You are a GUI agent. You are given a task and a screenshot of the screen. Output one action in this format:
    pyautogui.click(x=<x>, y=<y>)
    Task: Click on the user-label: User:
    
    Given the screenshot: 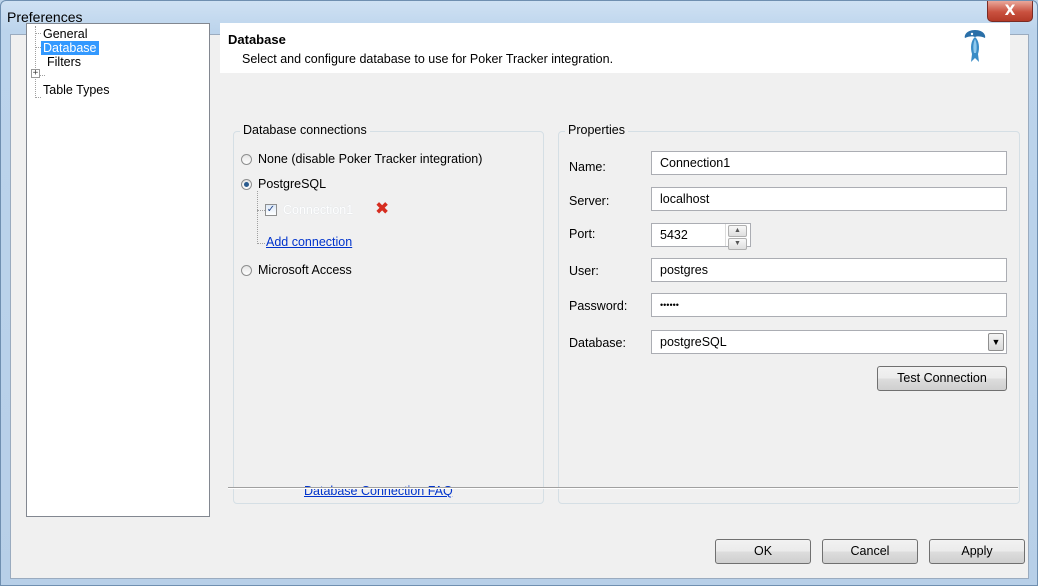 What is the action you would take?
    pyautogui.click(x=584, y=271)
    